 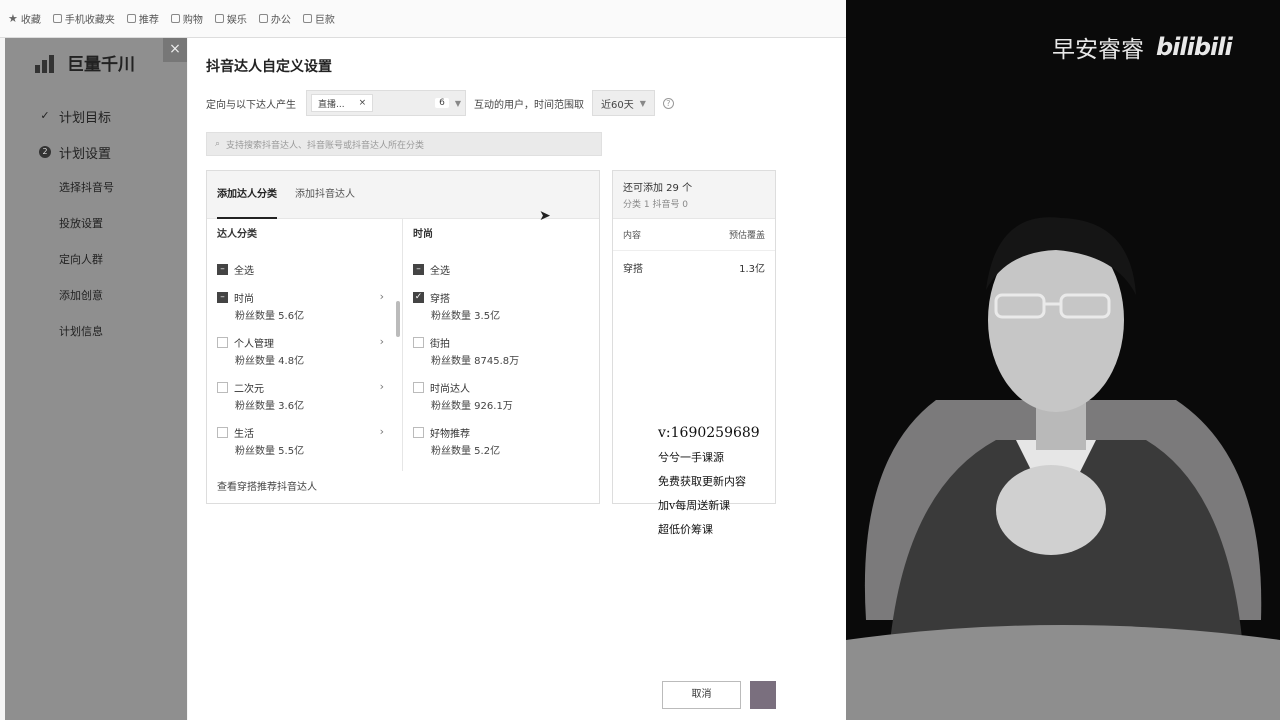 What do you see at coordinates (304, 444) in the screenshot?
I see `category-item: 生活 粉丝数量 5.5亿 ›` at bounding box center [304, 444].